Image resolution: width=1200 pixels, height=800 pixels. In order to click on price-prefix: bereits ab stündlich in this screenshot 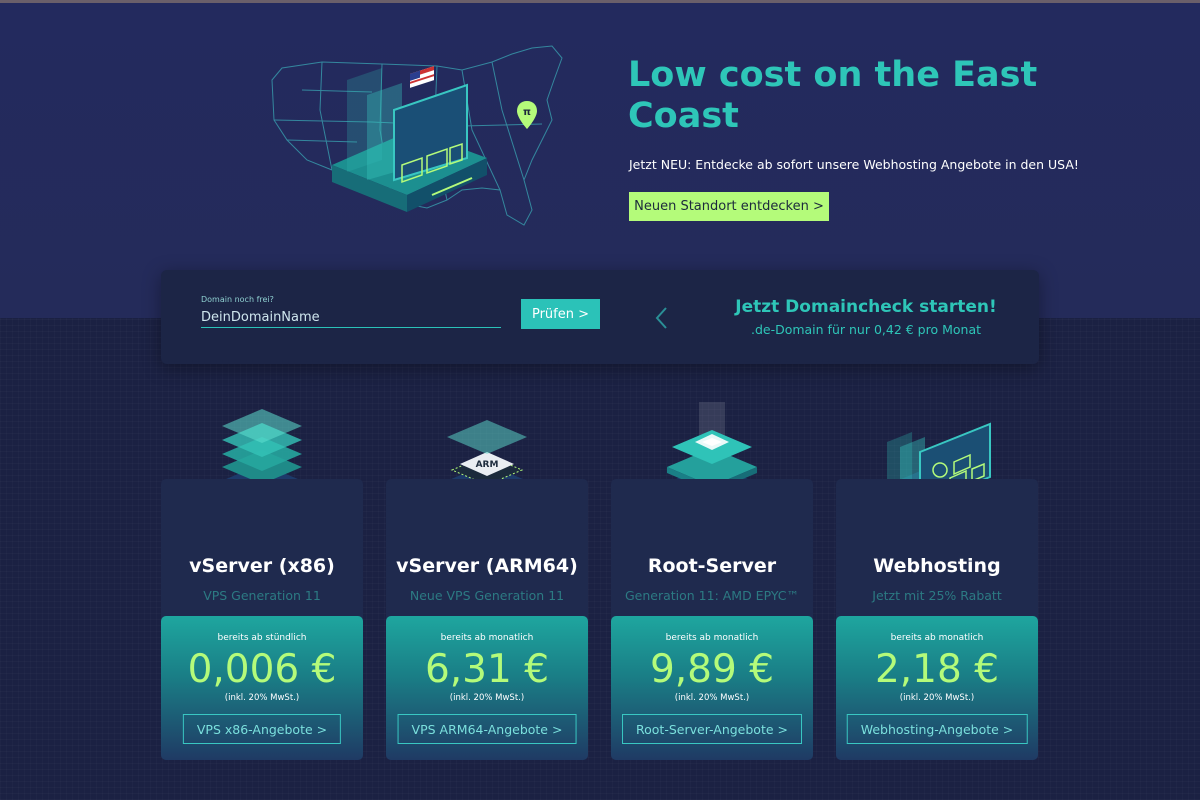, I will do `click(262, 638)`.